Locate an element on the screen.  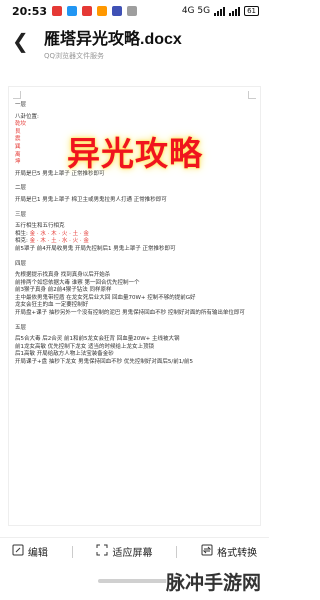
edit-label: 编辑 is located at coordinates (37, 553).